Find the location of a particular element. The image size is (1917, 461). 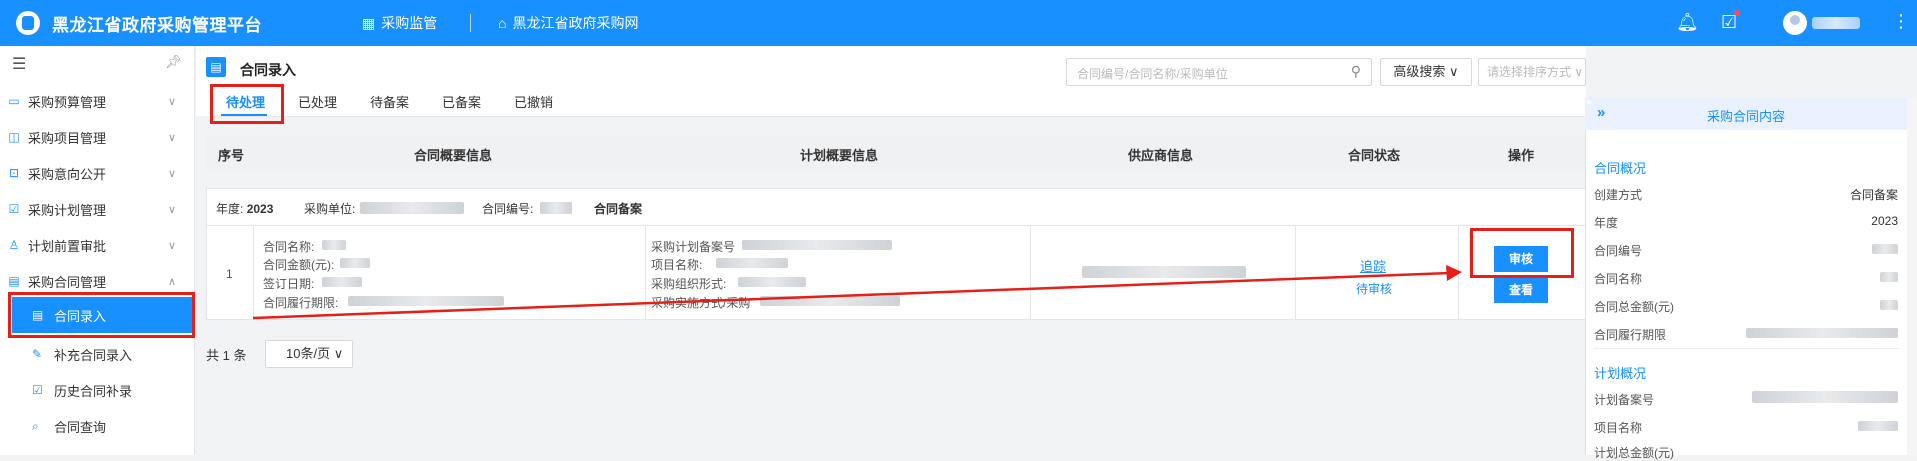

menu-icon: ☰ is located at coordinates (19, 64).